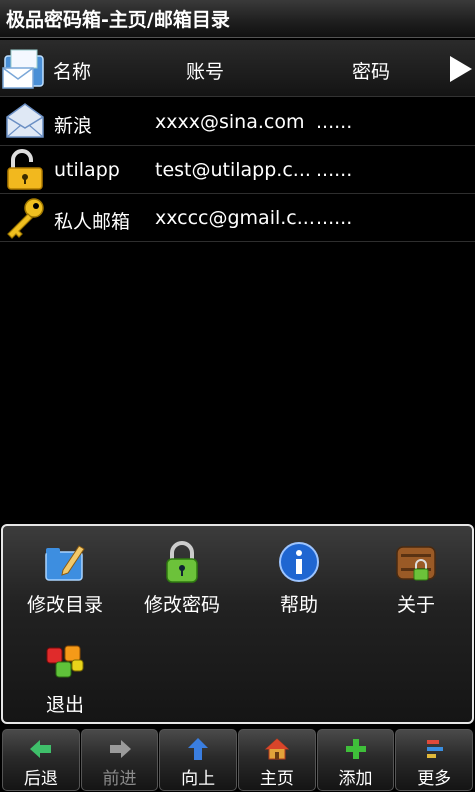  I want to click on entry-name: 新浪, so click(73, 126).